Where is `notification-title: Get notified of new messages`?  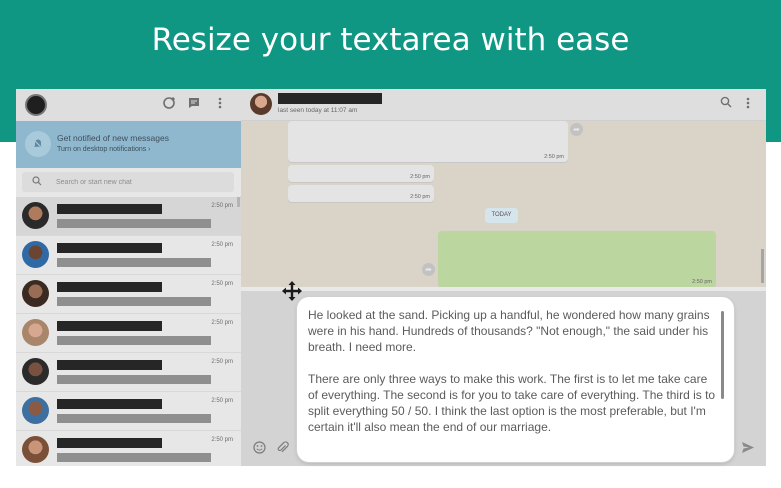 notification-title: Get notified of new messages is located at coordinates (113, 138).